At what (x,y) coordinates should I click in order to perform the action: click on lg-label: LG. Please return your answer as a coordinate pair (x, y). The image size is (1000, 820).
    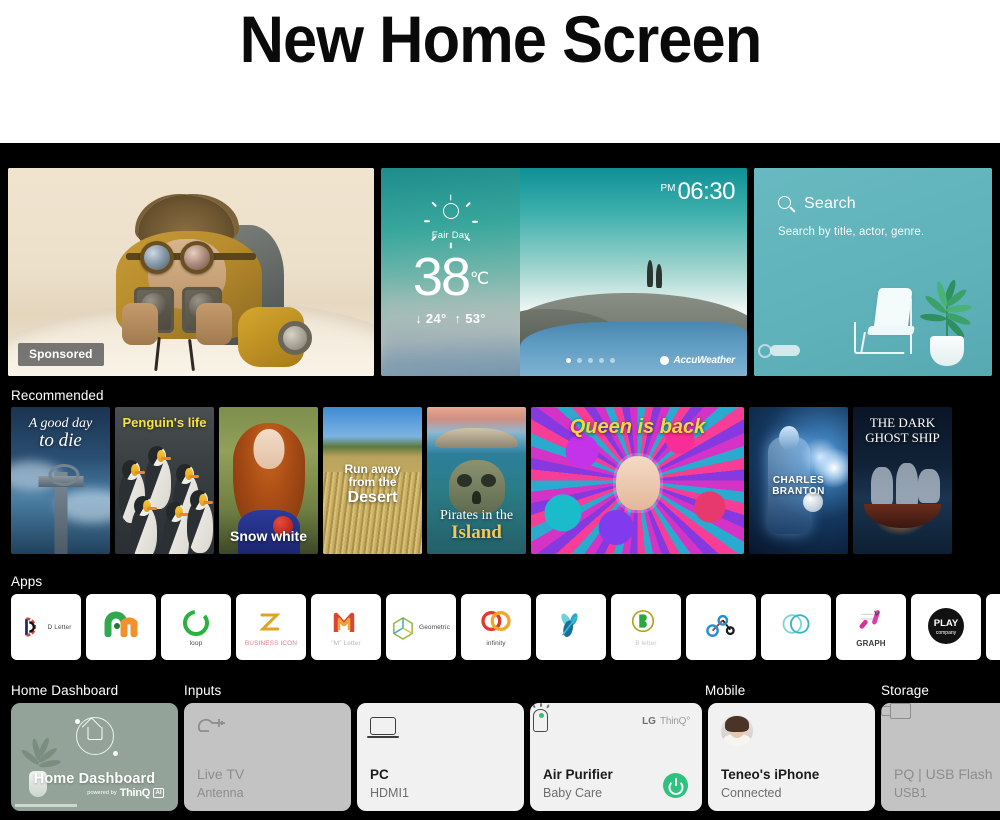
    Looking at the image, I should click on (649, 721).